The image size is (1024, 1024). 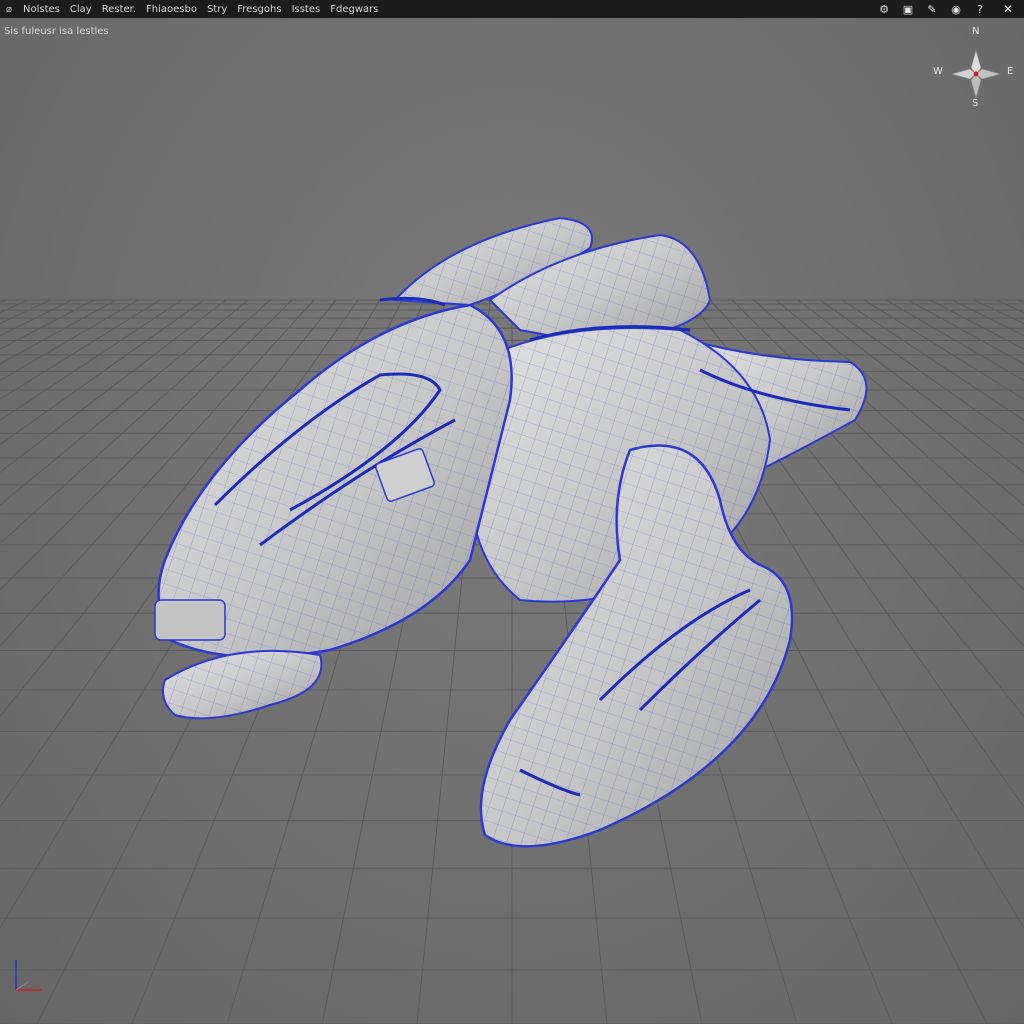 What do you see at coordinates (975, 103) in the screenshot?
I see `compass-south-label: S` at bounding box center [975, 103].